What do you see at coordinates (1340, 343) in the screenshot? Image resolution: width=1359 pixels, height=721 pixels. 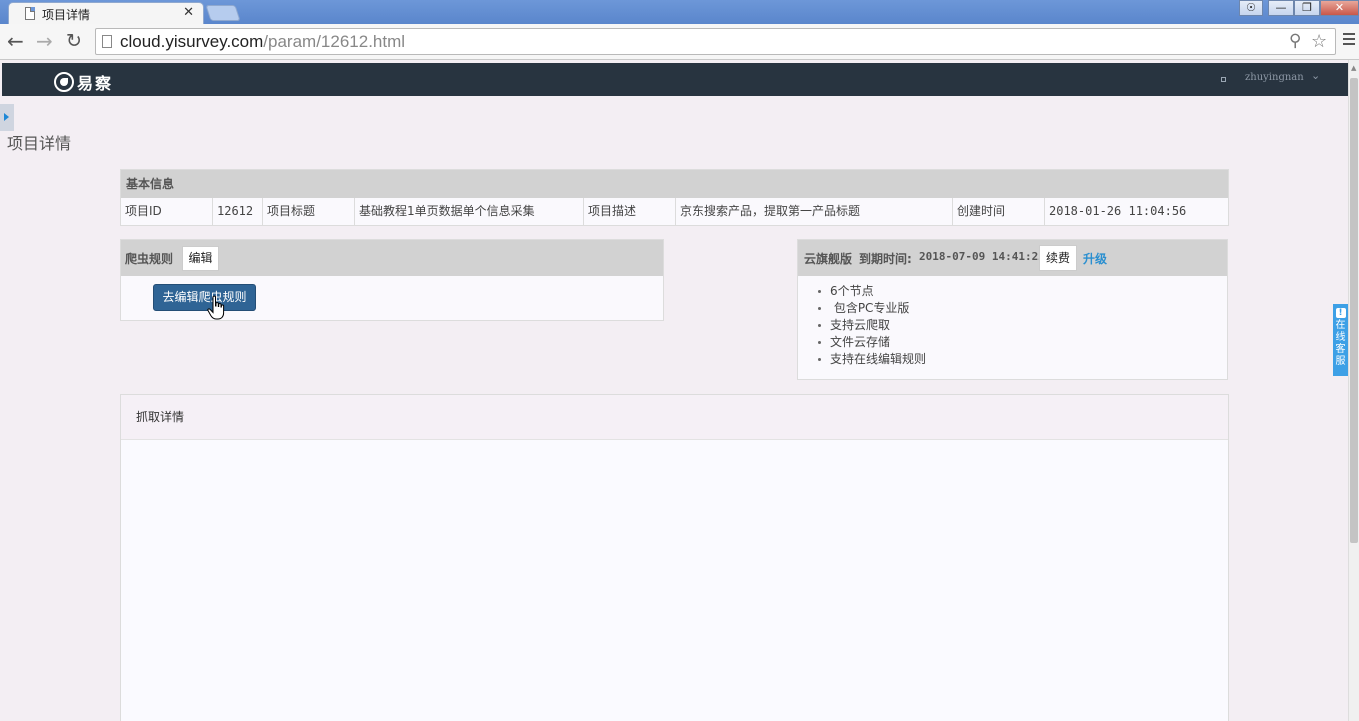 I see `service-label: 在线客服` at bounding box center [1340, 343].